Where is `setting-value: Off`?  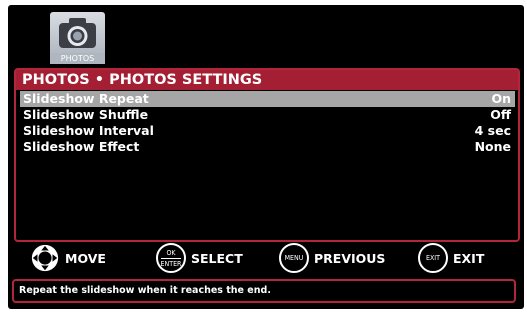 setting-value: Off is located at coordinates (500, 114).